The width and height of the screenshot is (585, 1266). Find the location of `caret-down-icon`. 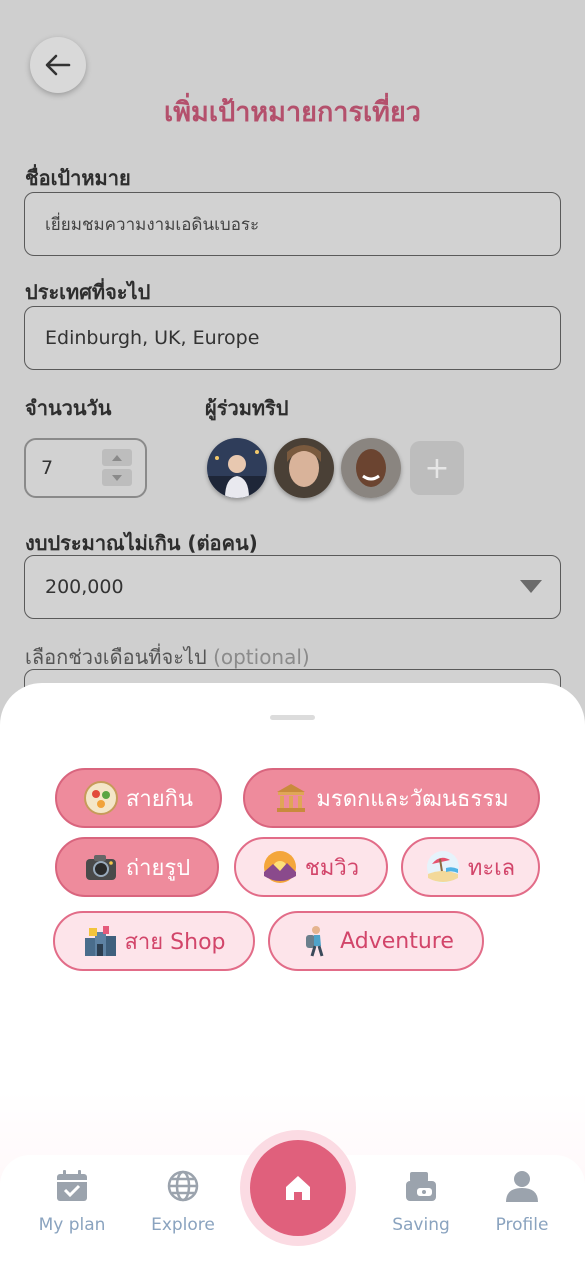

caret-down-icon is located at coordinates (117, 477).